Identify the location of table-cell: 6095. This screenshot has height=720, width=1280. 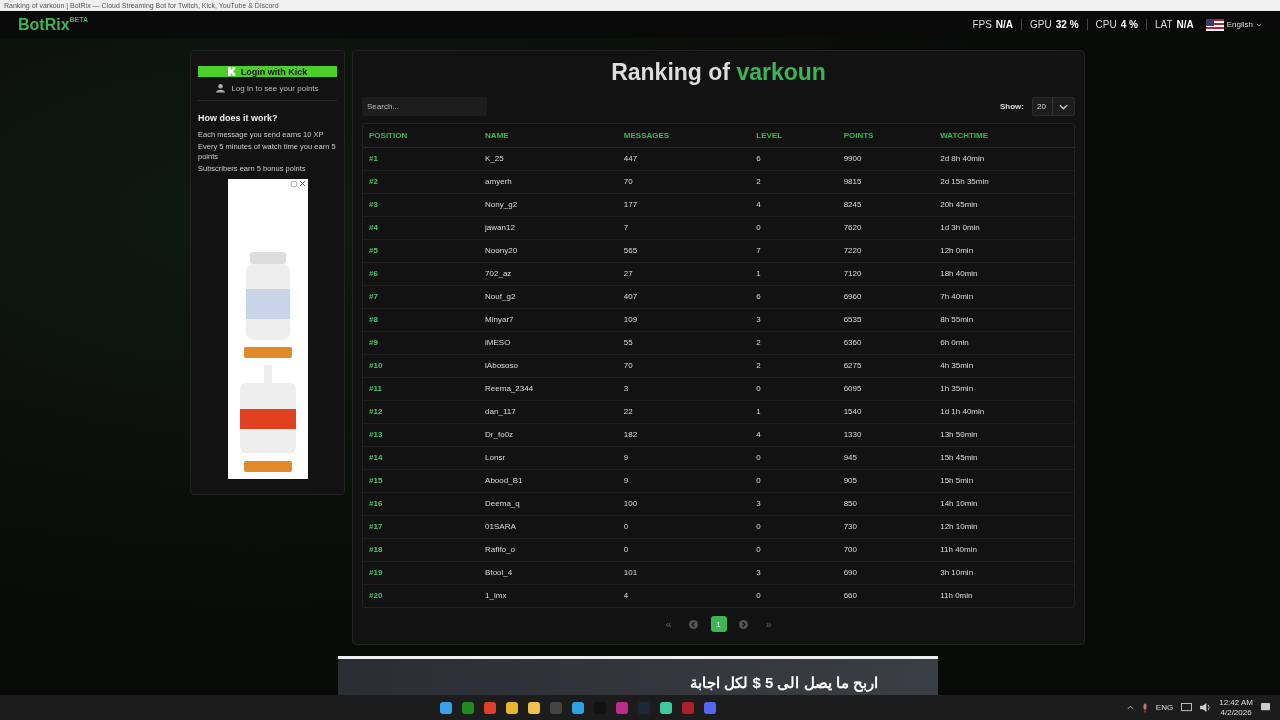
(886, 388).